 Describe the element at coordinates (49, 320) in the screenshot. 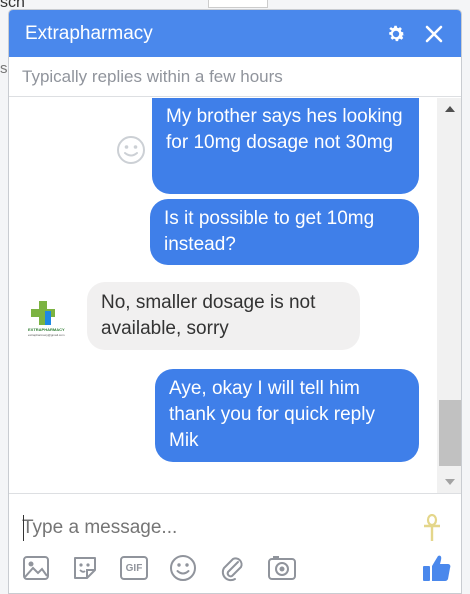

I see `avatar: EXTRAPHARMACY extrapharmacy@gmail.com` at that location.